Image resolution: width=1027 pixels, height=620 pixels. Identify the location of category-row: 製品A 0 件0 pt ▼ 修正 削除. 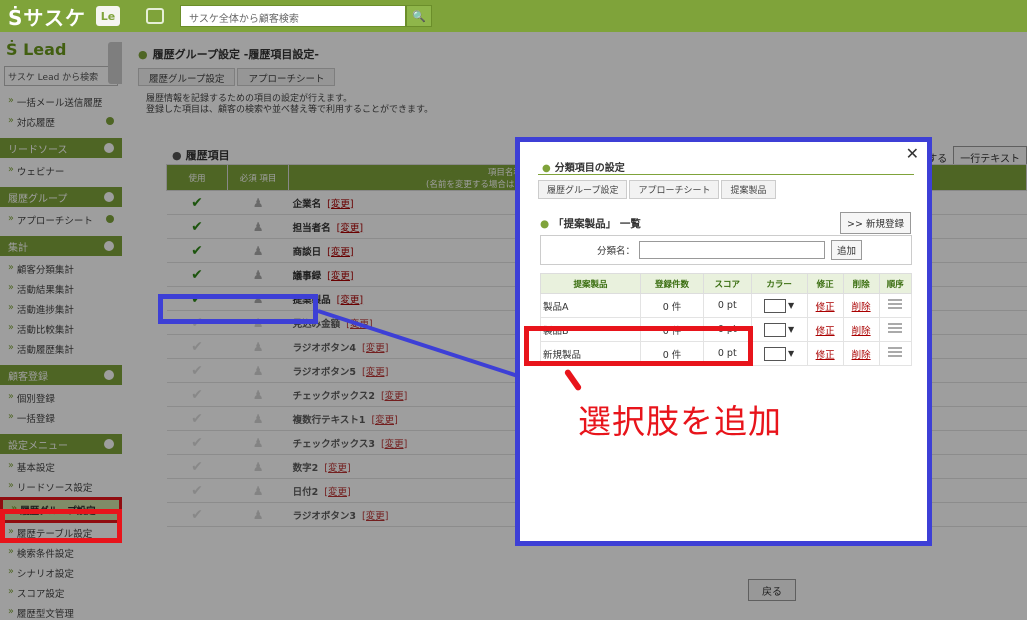
(726, 305).